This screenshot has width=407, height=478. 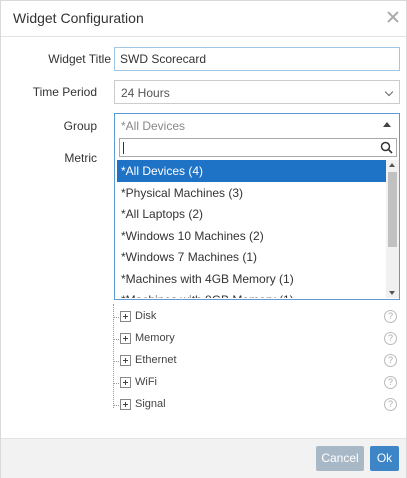 What do you see at coordinates (80, 126) in the screenshot?
I see `group-label: Group` at bounding box center [80, 126].